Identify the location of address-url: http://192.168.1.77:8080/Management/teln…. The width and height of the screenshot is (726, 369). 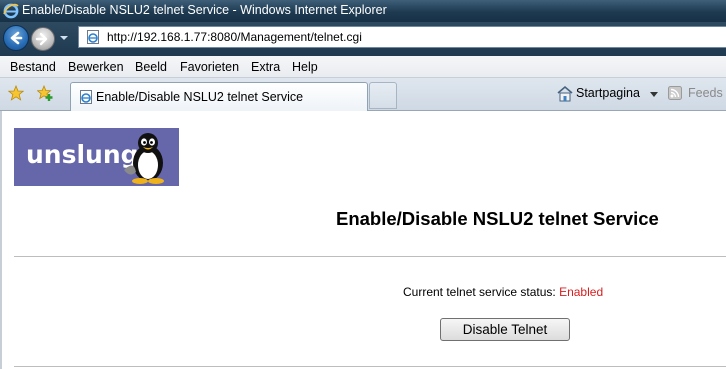
(234, 37).